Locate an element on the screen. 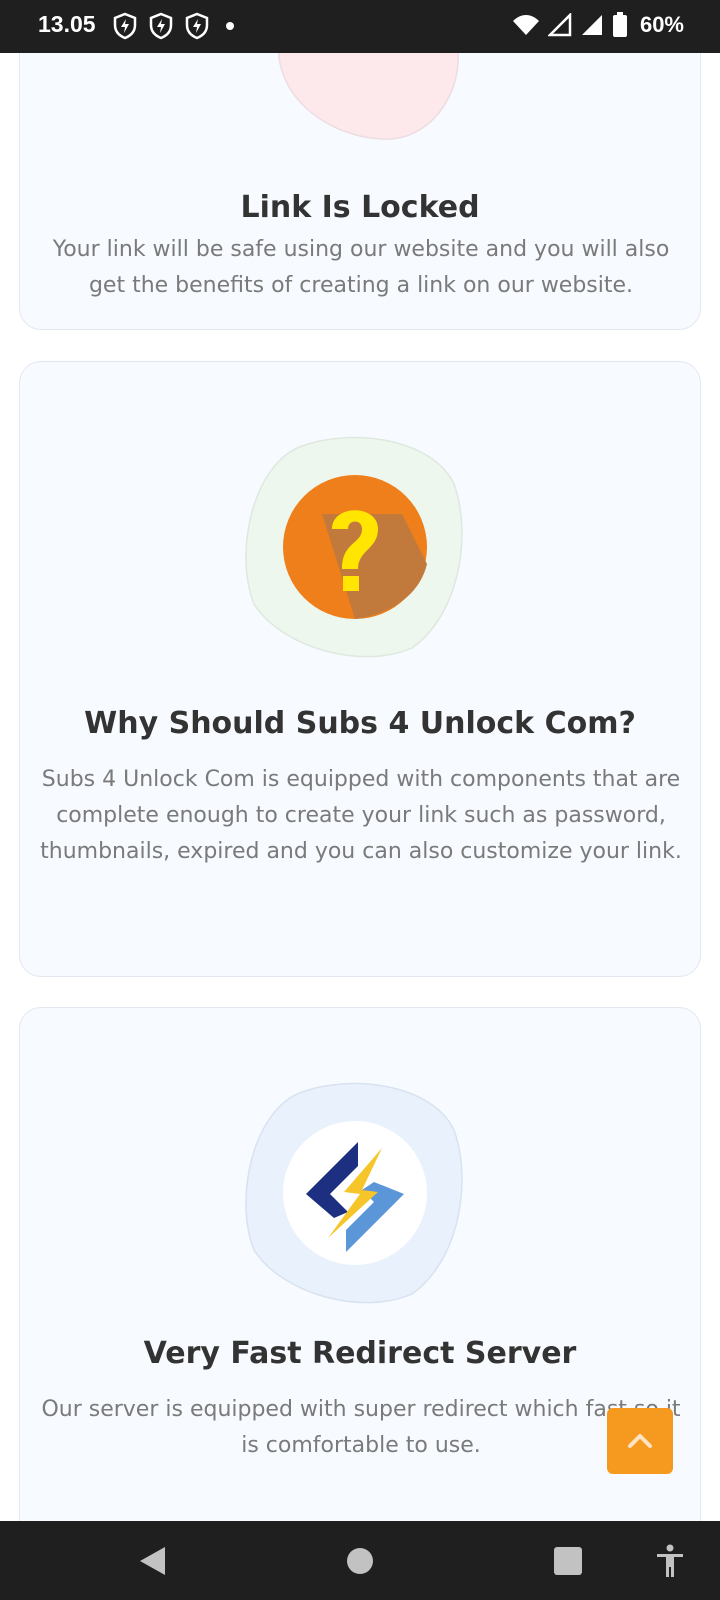  battery-icon is located at coordinates (619, 24).